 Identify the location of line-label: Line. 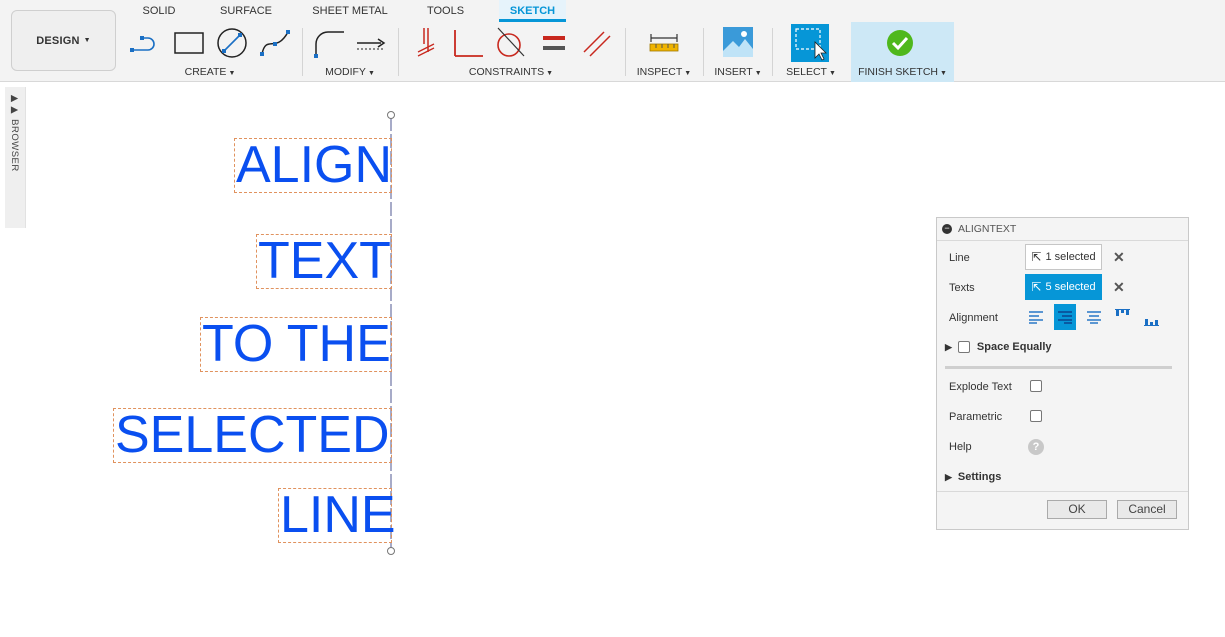
(959, 258).